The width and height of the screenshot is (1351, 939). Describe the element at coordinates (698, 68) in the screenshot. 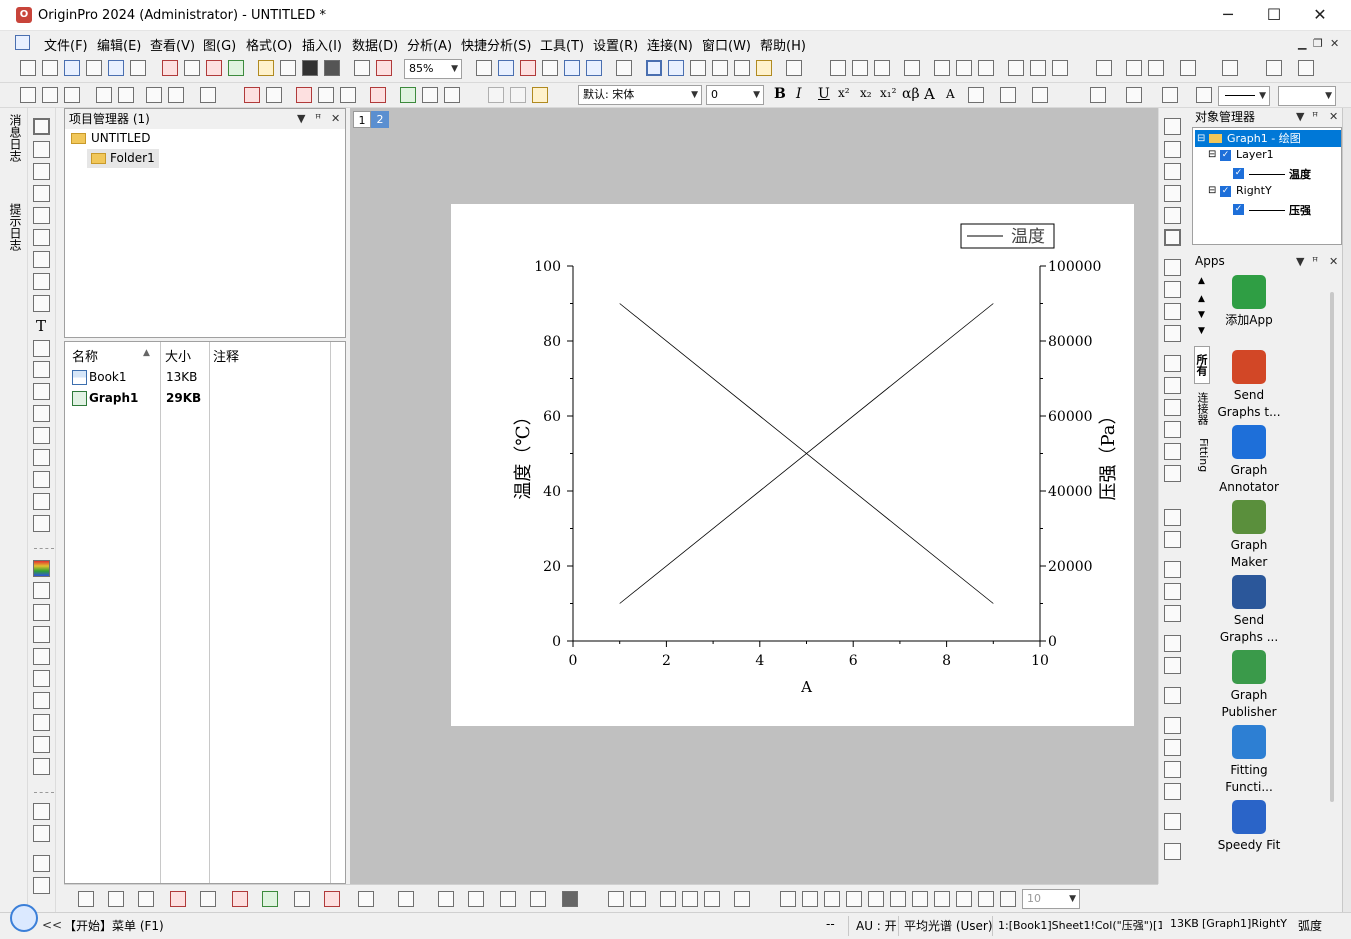

I see `results-log-icon` at that location.